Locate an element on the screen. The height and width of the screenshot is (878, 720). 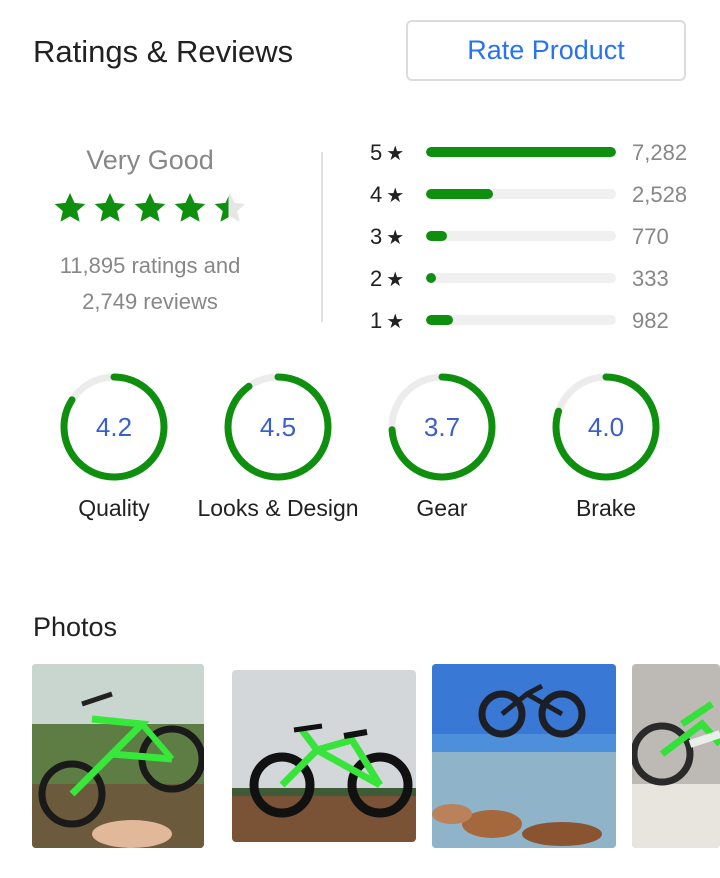
star-rating is located at coordinates (150, 210).